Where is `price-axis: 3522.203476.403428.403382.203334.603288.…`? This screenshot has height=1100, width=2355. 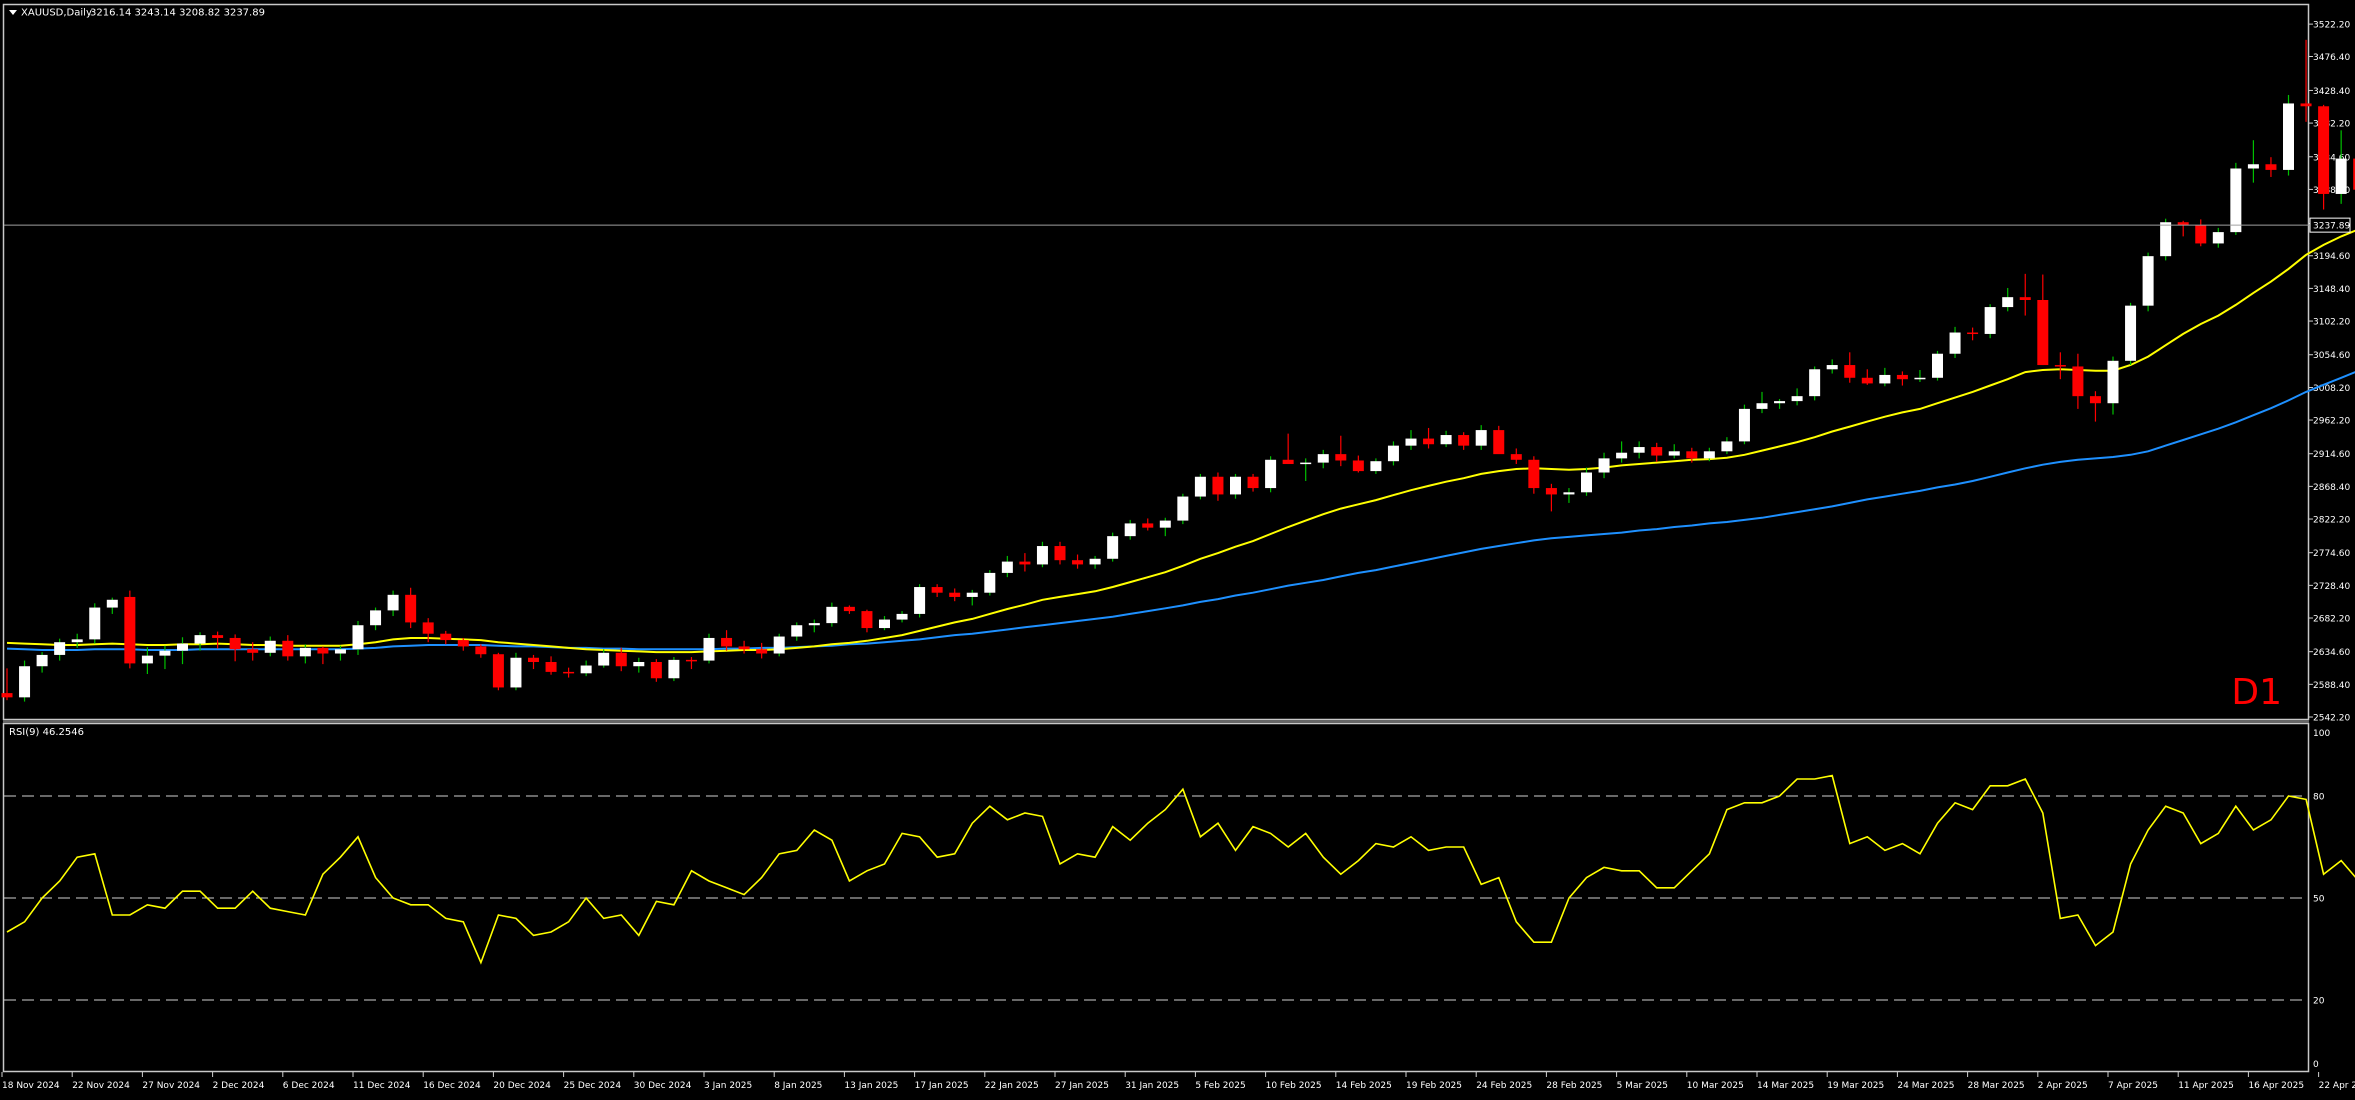
price-axis: 3522.203476.403428.403382.203334.603288.… is located at coordinates (2329, 372).